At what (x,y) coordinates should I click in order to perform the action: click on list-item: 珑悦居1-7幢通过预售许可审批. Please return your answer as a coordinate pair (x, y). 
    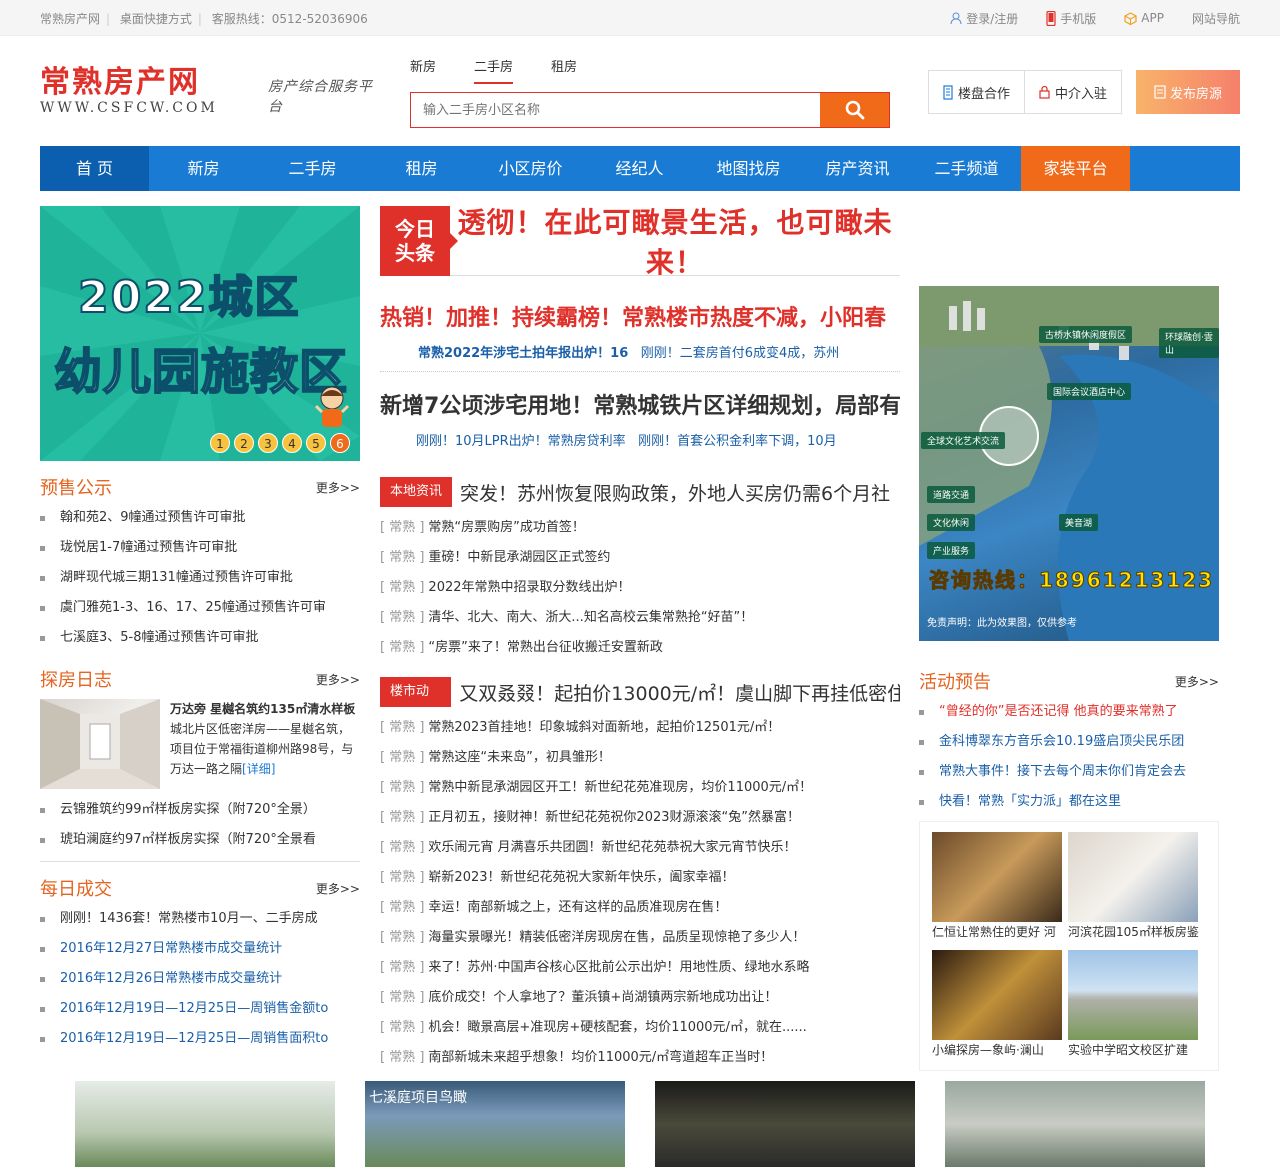
    Looking at the image, I should click on (200, 548).